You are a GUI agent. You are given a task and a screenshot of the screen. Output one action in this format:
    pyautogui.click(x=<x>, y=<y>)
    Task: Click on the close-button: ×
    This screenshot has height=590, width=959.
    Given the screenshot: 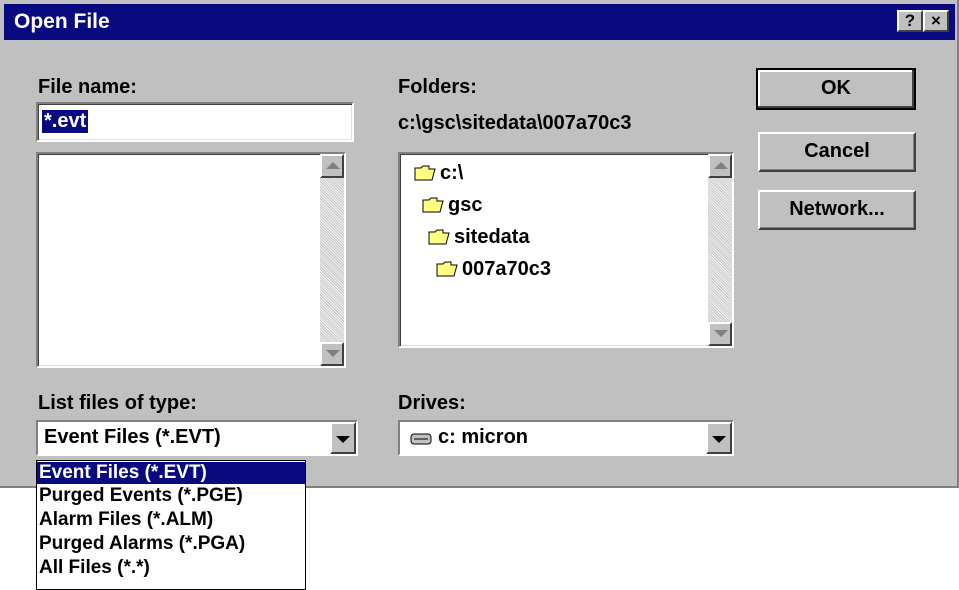 What is the action you would take?
    pyautogui.click(x=936, y=21)
    